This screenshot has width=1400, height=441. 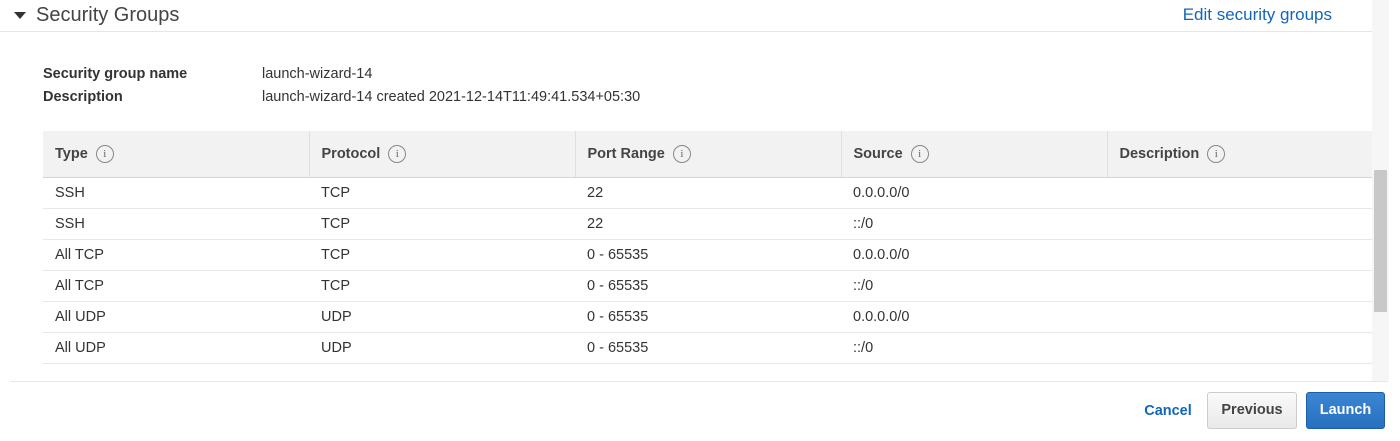 I want to click on table-row: All UDP UDP 0 - 65535 ::/0, so click(x=707, y=348).